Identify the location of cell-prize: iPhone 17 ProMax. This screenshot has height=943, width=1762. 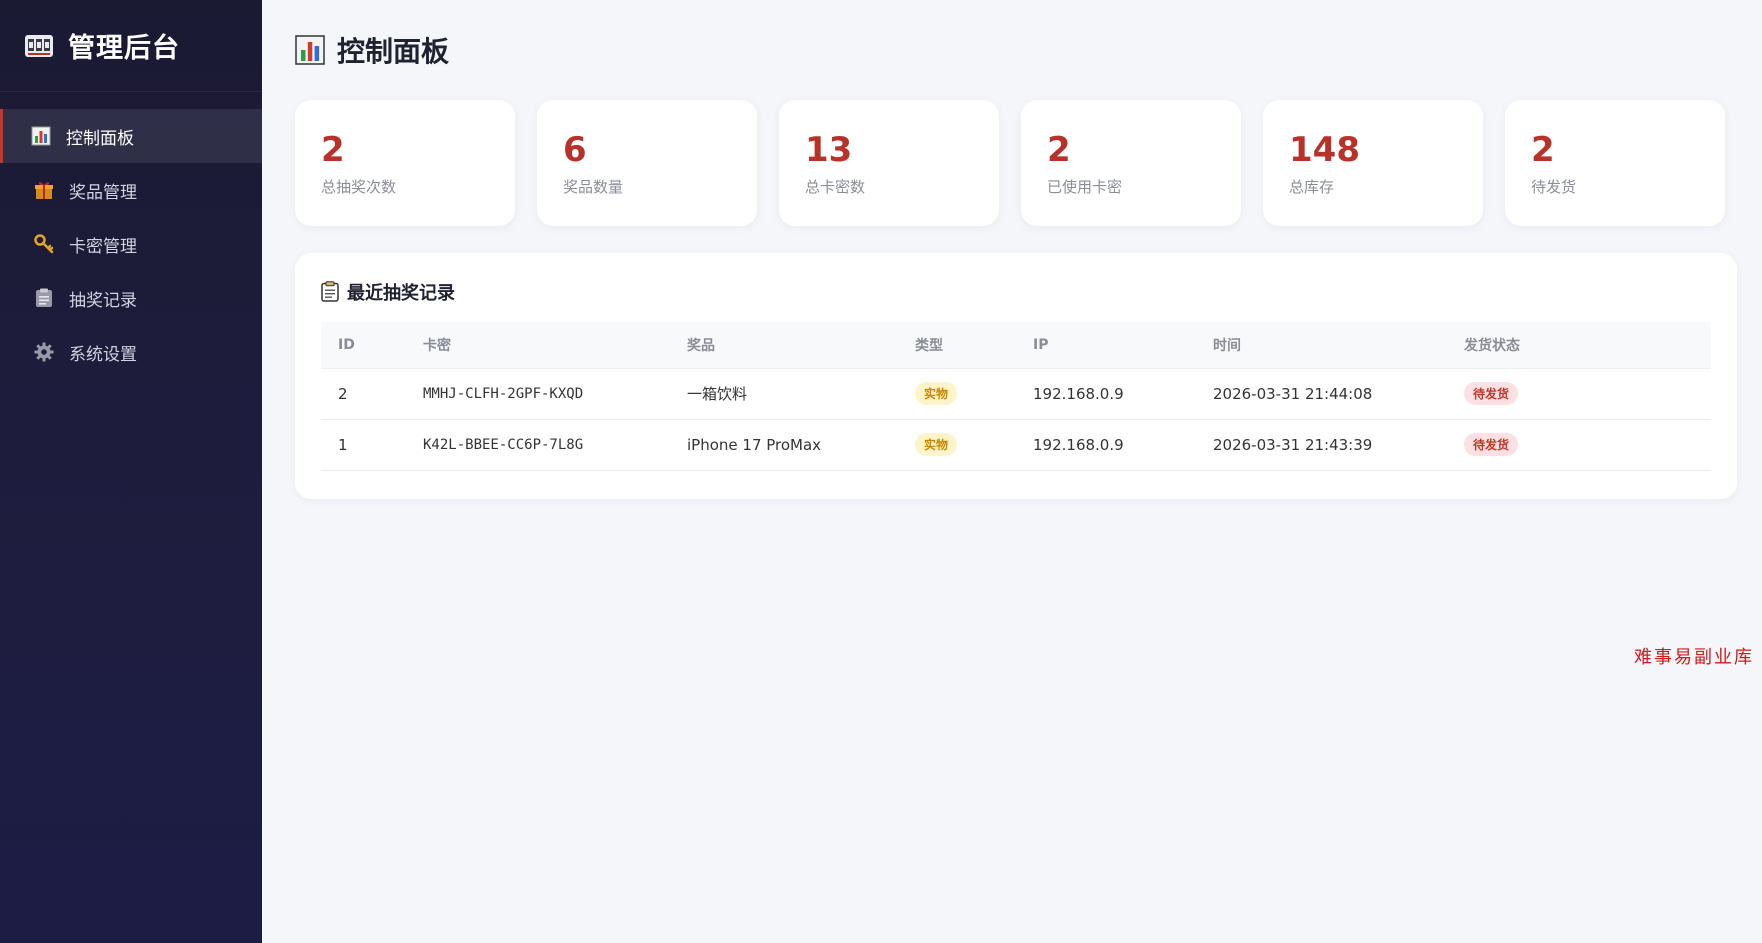
(784, 445).